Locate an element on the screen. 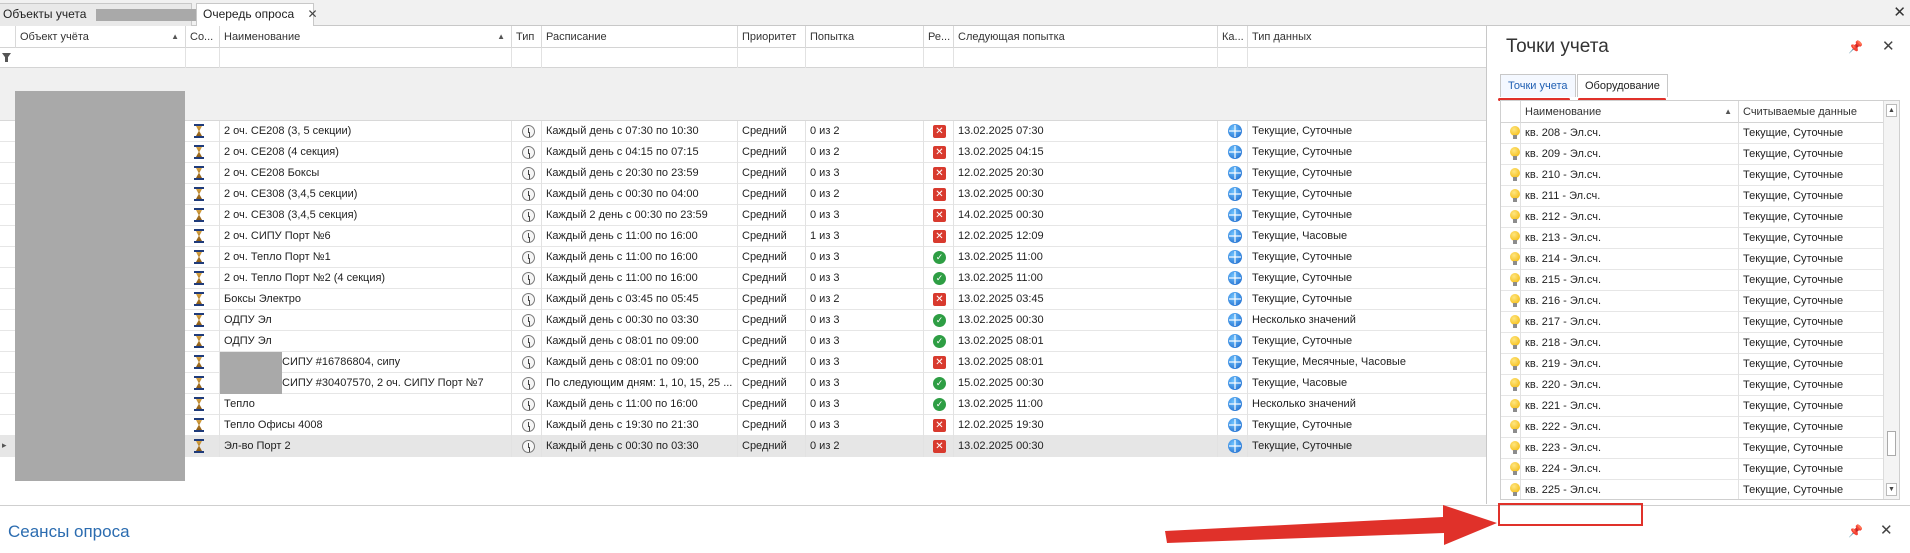 The height and width of the screenshot is (553, 1910). header-next-attempt: Следующая попытка is located at coordinates (1086, 37).